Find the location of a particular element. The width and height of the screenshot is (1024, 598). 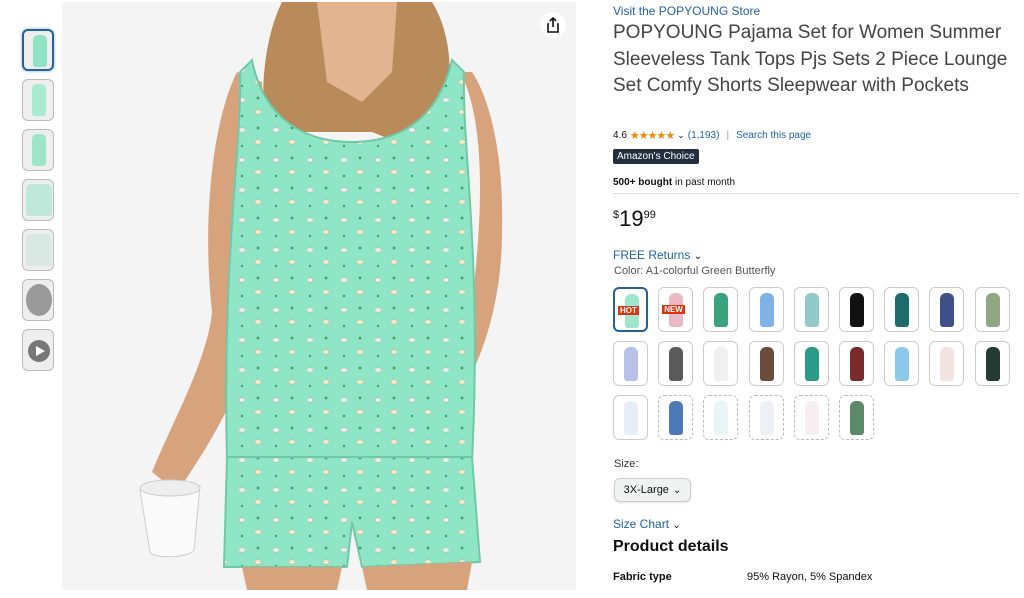

share-button is located at coordinates (553, 25).